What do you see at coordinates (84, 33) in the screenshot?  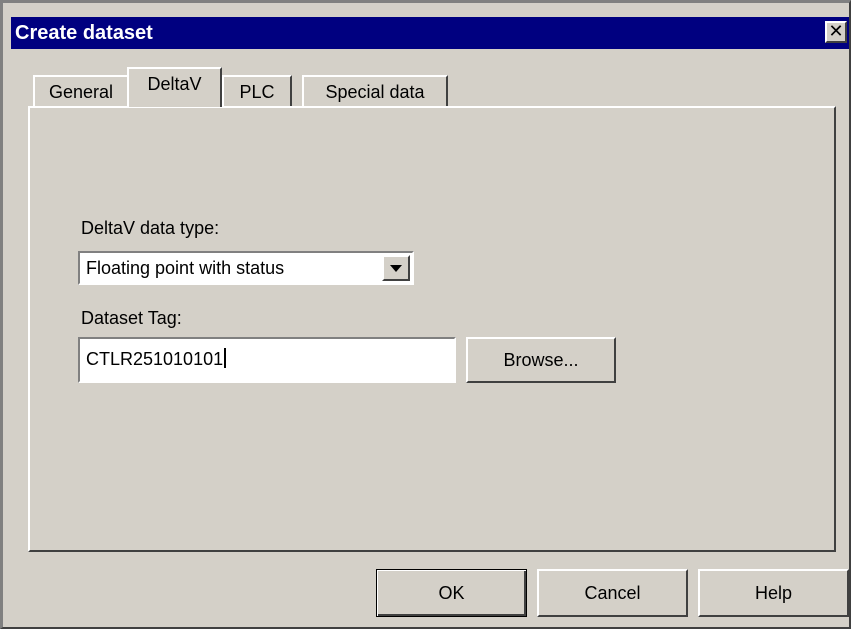 I see `window-title: Create dataset` at bounding box center [84, 33].